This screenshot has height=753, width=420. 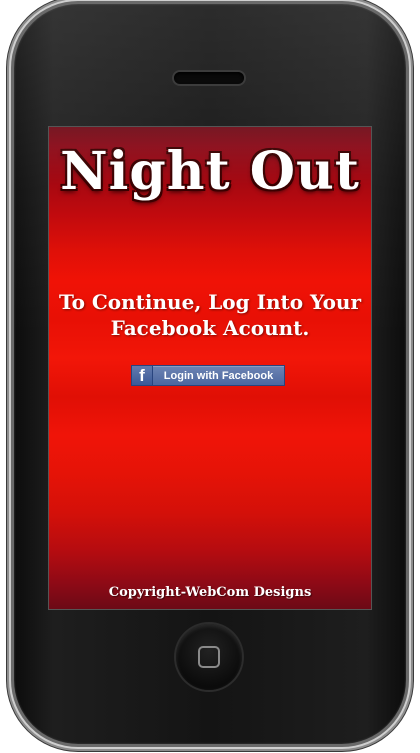 I want to click on copyright-footer: Copyright-WebCom Designs, so click(x=210, y=592).